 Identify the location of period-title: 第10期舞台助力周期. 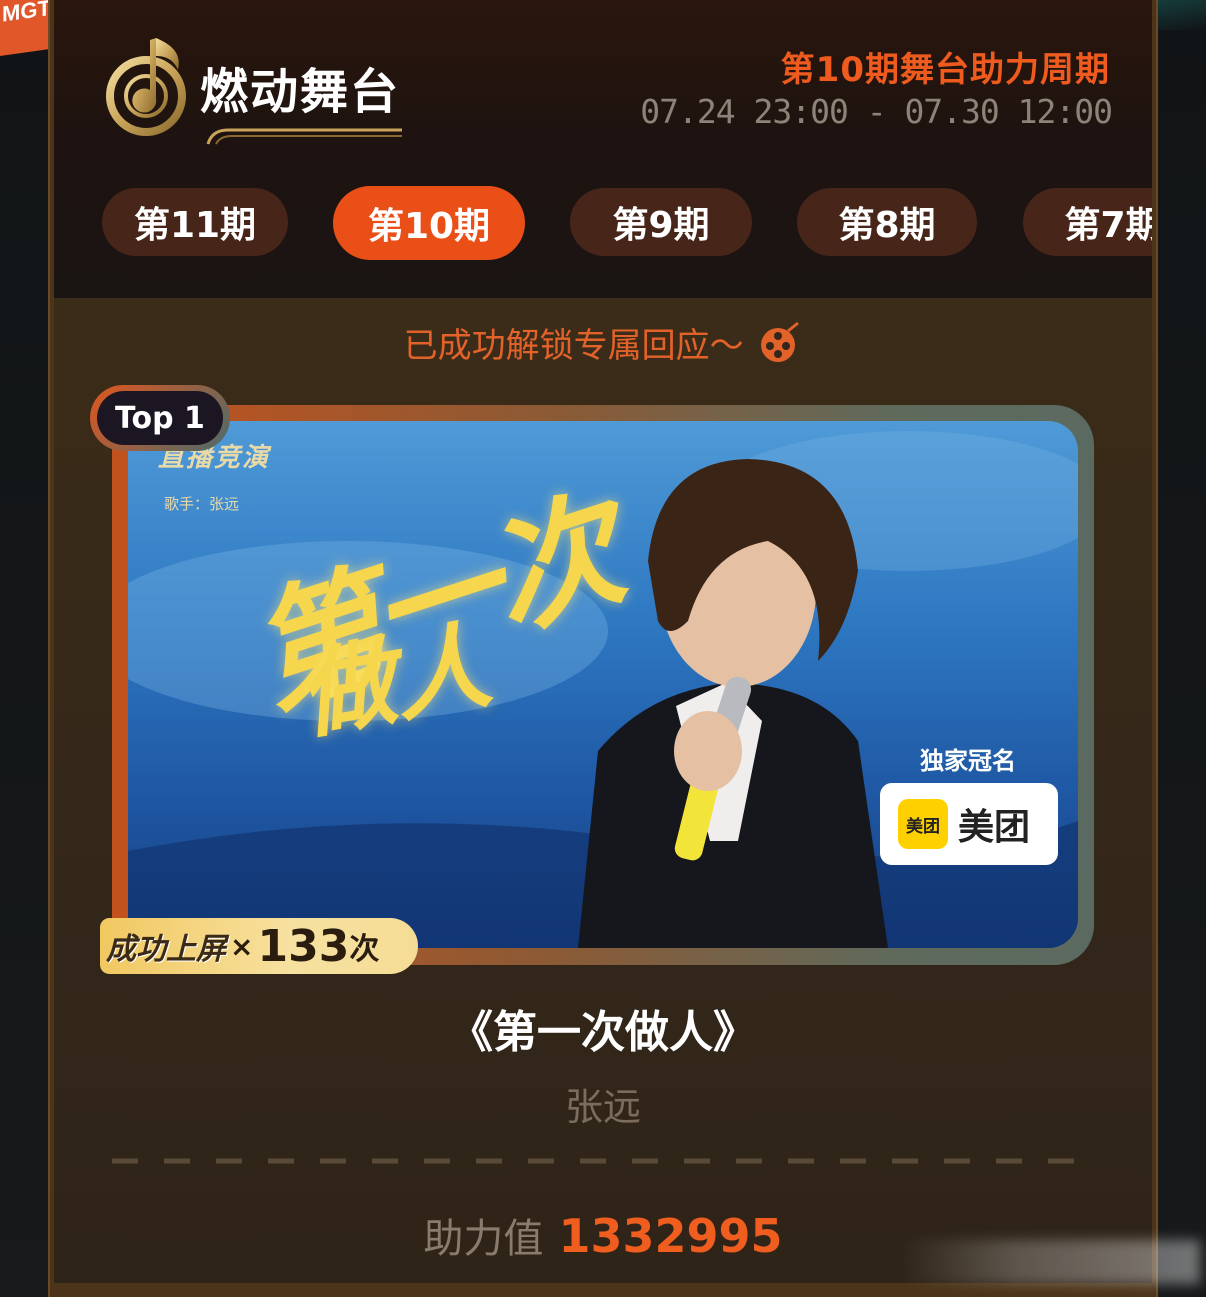
(945, 70).